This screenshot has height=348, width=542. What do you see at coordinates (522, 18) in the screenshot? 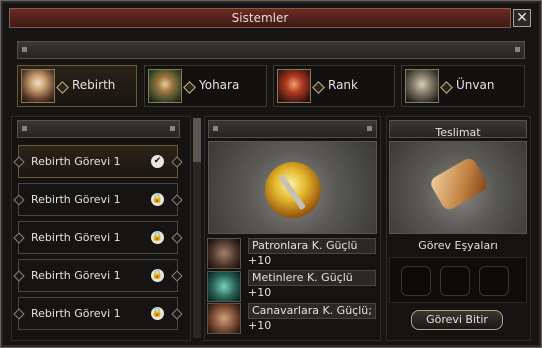
I see `close-button: ✕` at bounding box center [522, 18].